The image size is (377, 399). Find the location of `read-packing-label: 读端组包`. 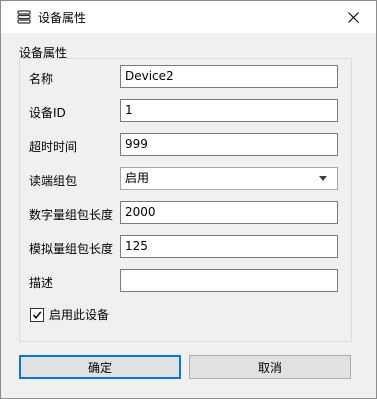

read-packing-label: 读端组包 is located at coordinates (53, 181).